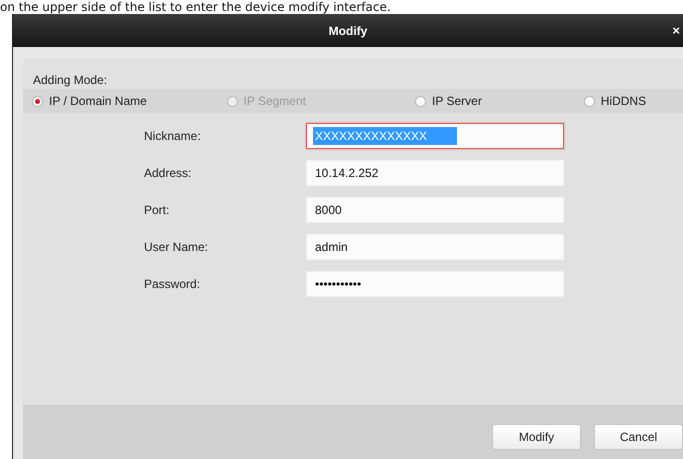 This screenshot has height=459, width=683. What do you see at coordinates (435, 284) in the screenshot?
I see `input-field: •••••••••••` at bounding box center [435, 284].